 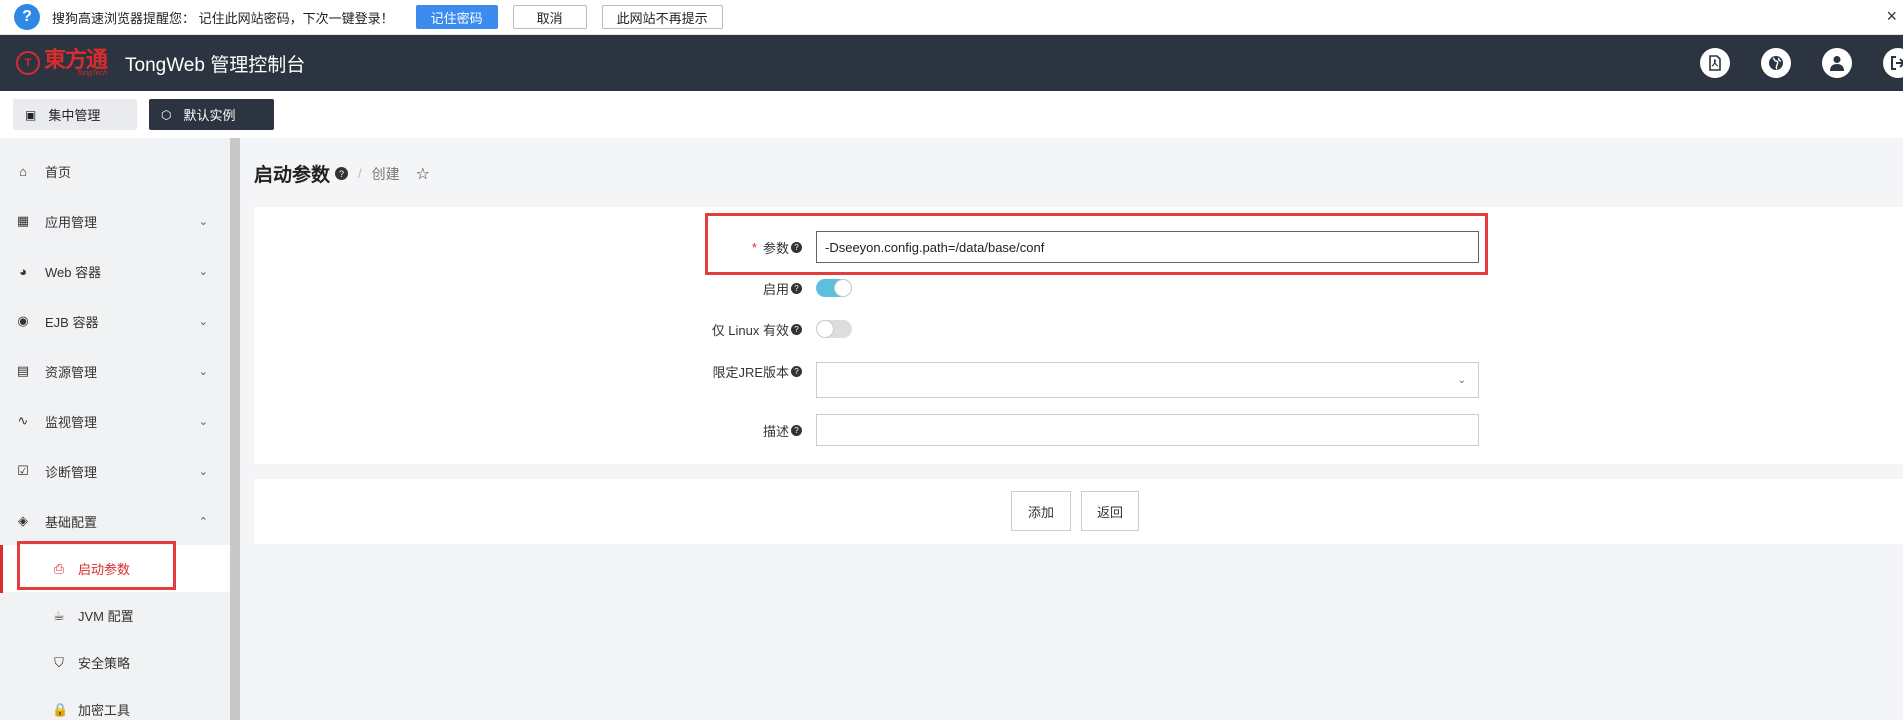 What do you see at coordinates (59, 615) in the screenshot?
I see `coffee-icon: ☕` at bounding box center [59, 615].